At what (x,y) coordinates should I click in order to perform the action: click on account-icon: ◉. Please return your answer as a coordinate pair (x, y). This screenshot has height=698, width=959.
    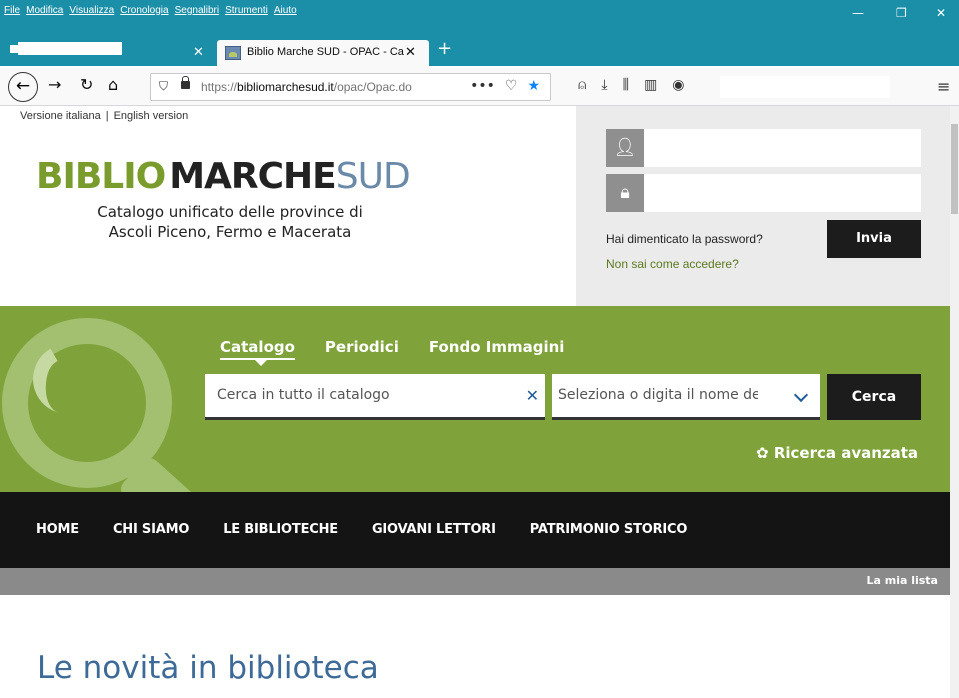
    Looking at the image, I should click on (678, 85).